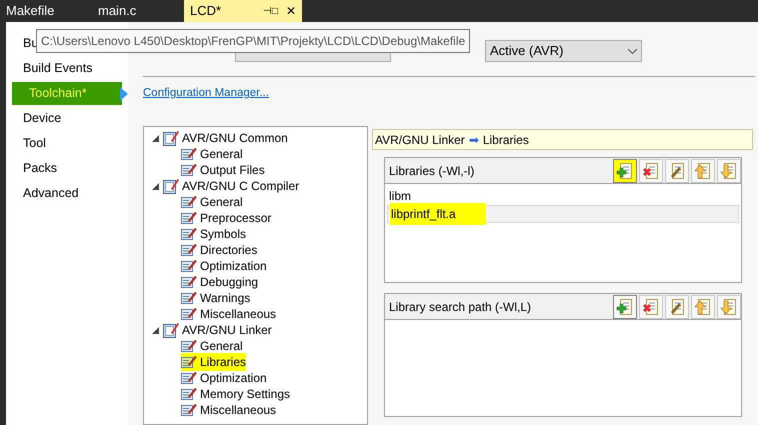 This screenshot has height=425, width=758. Describe the element at coordinates (420, 140) in the screenshot. I see `breadcrumb-parent: AVR/GNU Linker` at that location.